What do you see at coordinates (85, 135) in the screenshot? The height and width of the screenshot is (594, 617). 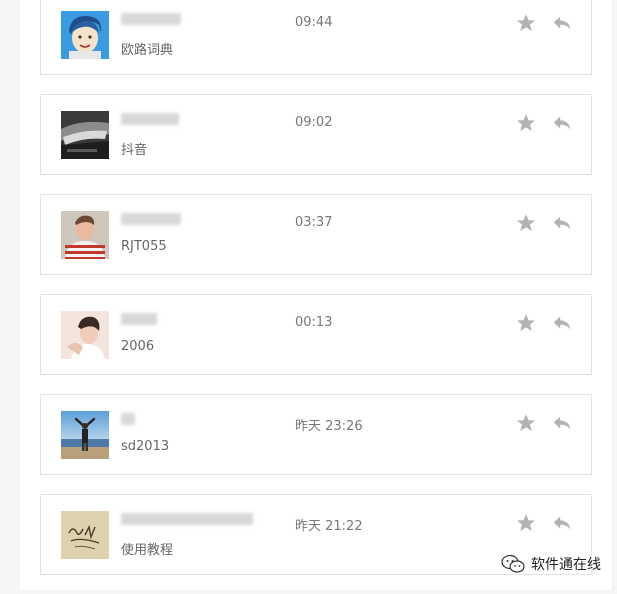 I see `car-headlight-avatar-icon` at bounding box center [85, 135].